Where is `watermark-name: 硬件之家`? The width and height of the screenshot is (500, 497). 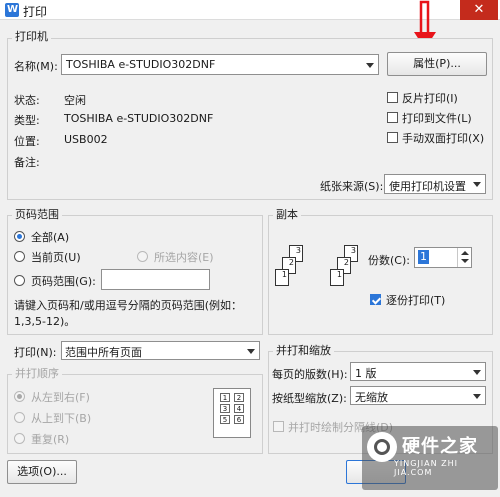 watermark-name: 硬件之家 is located at coordinates (440, 446).